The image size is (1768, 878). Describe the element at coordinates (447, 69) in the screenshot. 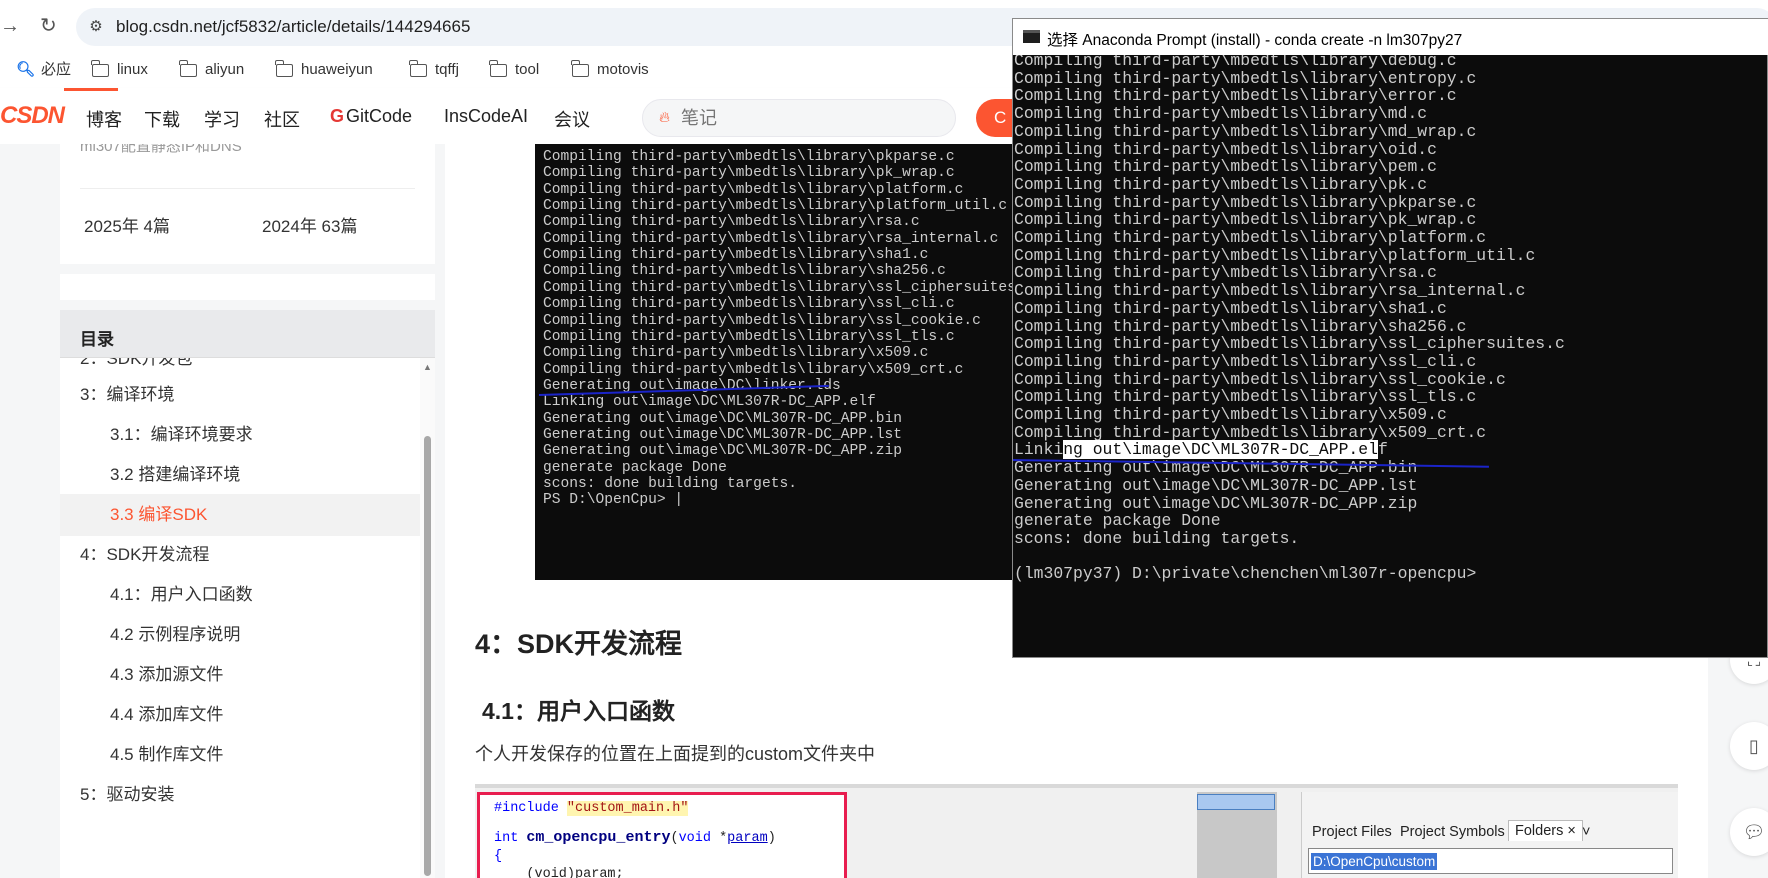

I see `bookmark-label: tqffj` at that location.